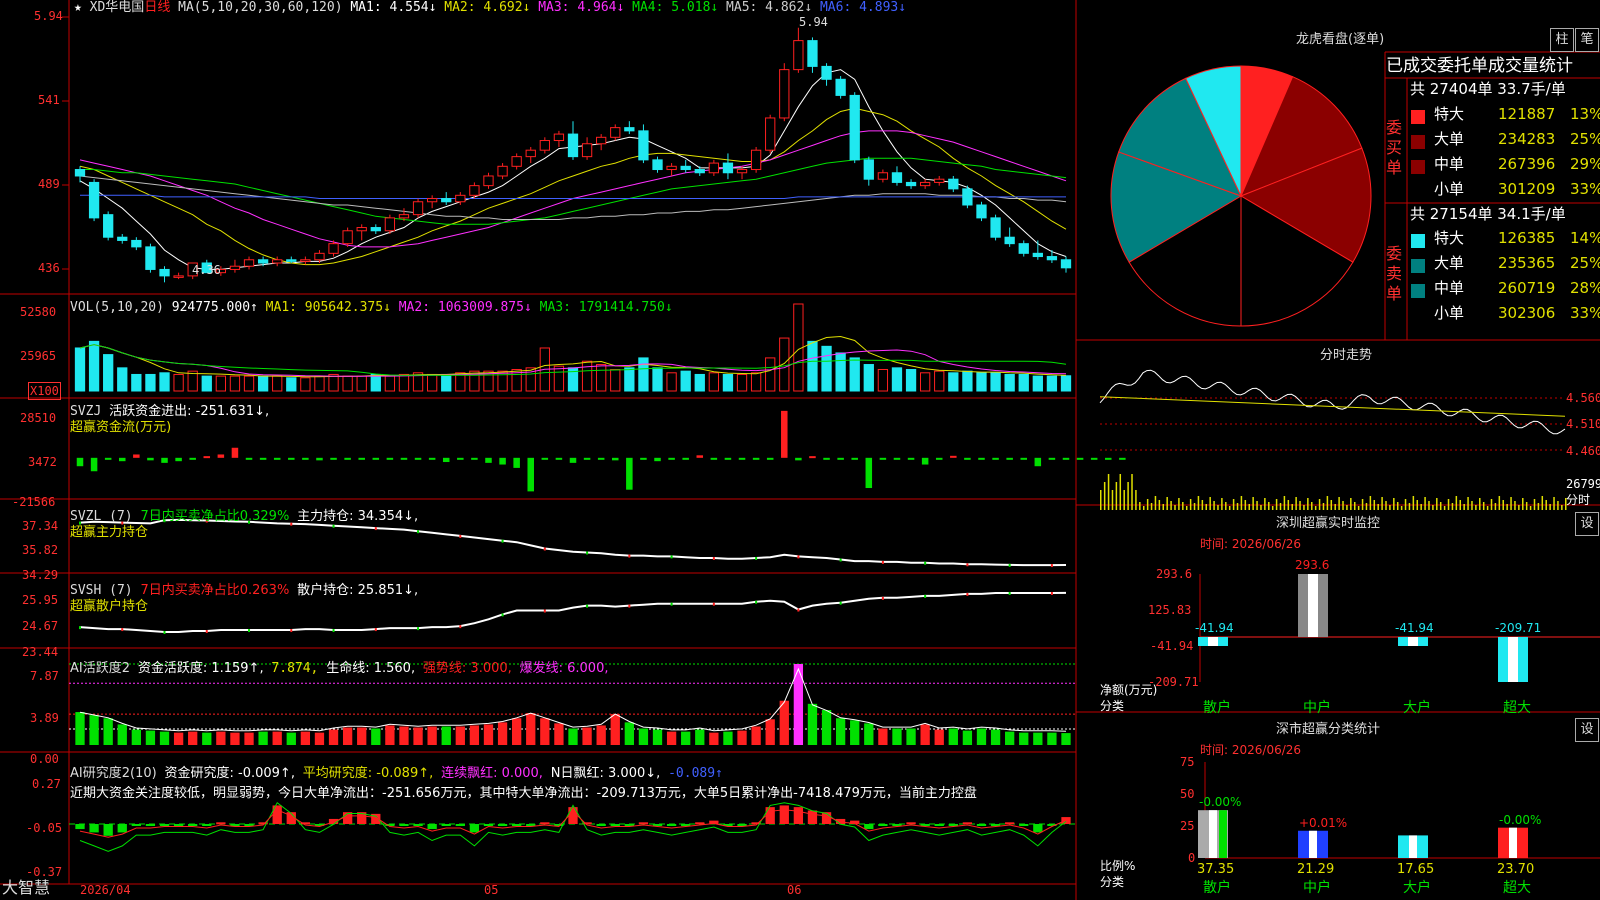 The width and height of the screenshot is (1600, 900). Describe the element at coordinates (1578, 500) in the screenshot. I see `axis-label: 分时` at that location.